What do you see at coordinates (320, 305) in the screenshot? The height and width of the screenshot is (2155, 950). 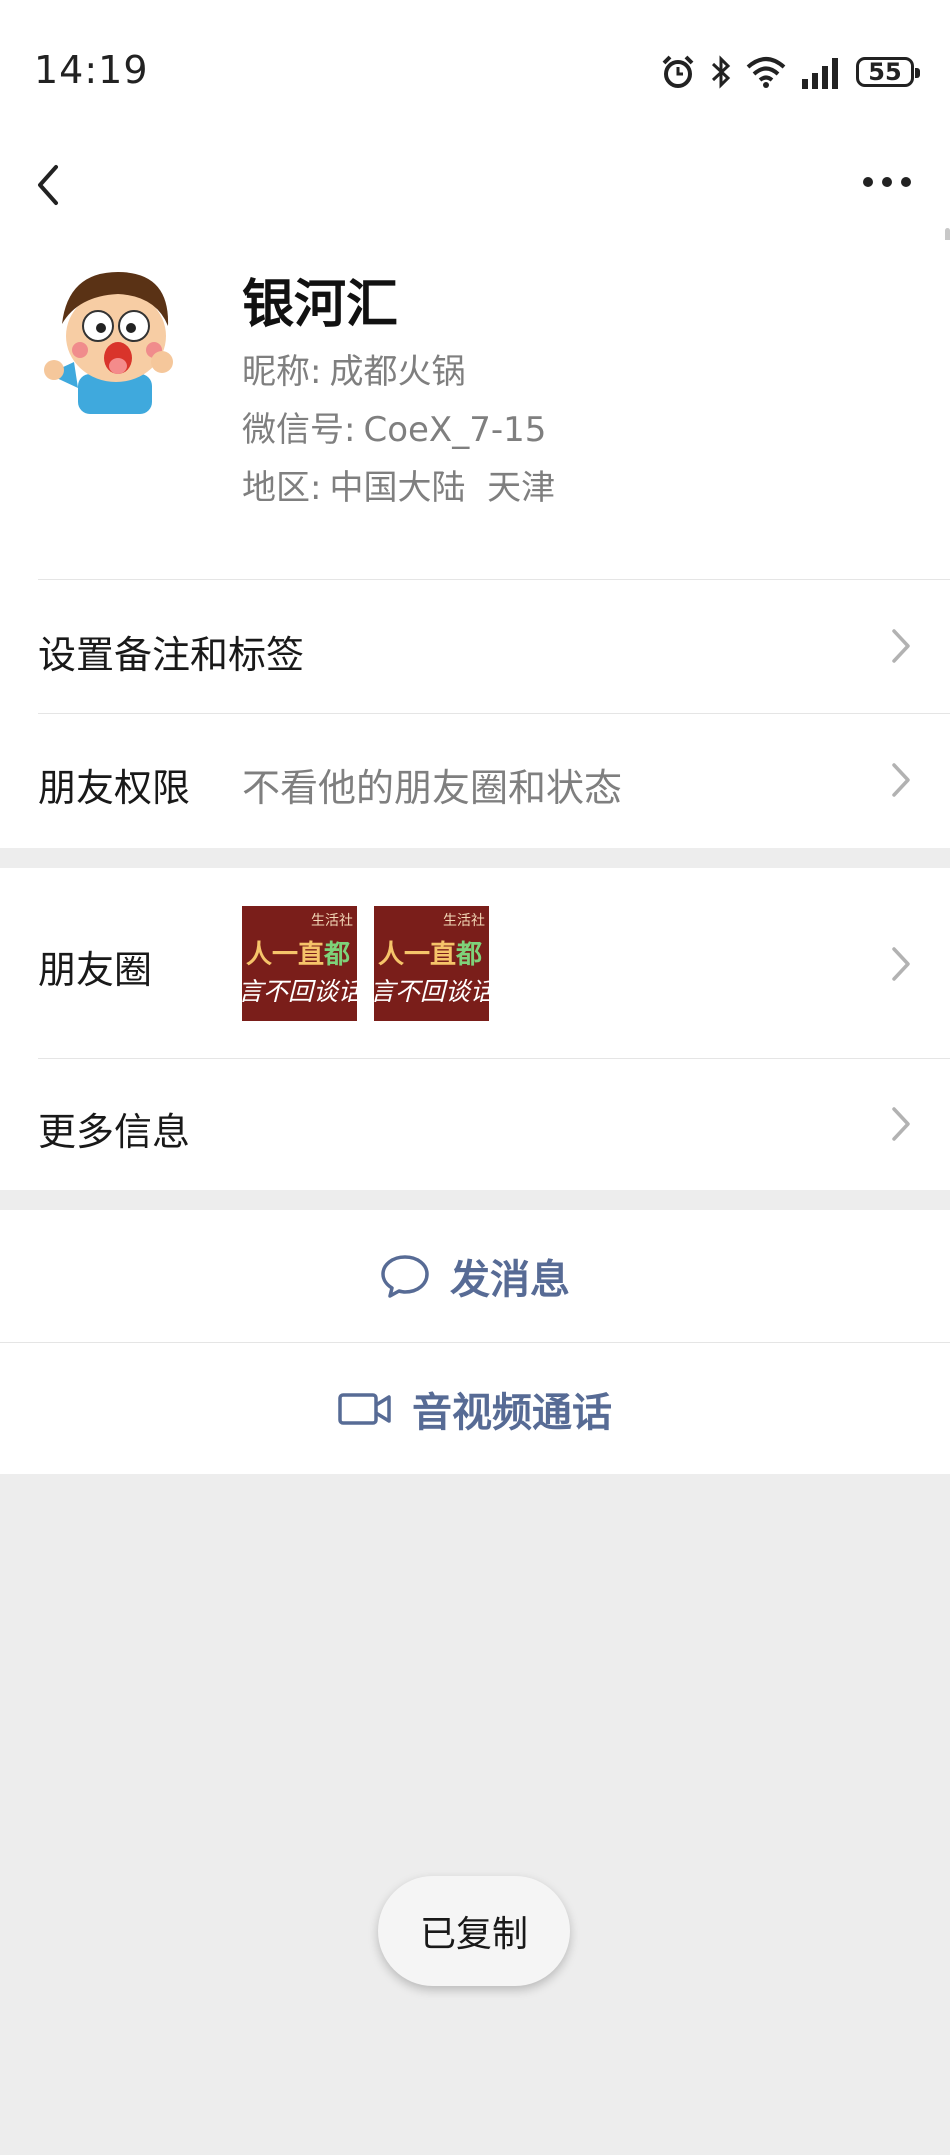 I see `contact-name: 银河汇` at bounding box center [320, 305].